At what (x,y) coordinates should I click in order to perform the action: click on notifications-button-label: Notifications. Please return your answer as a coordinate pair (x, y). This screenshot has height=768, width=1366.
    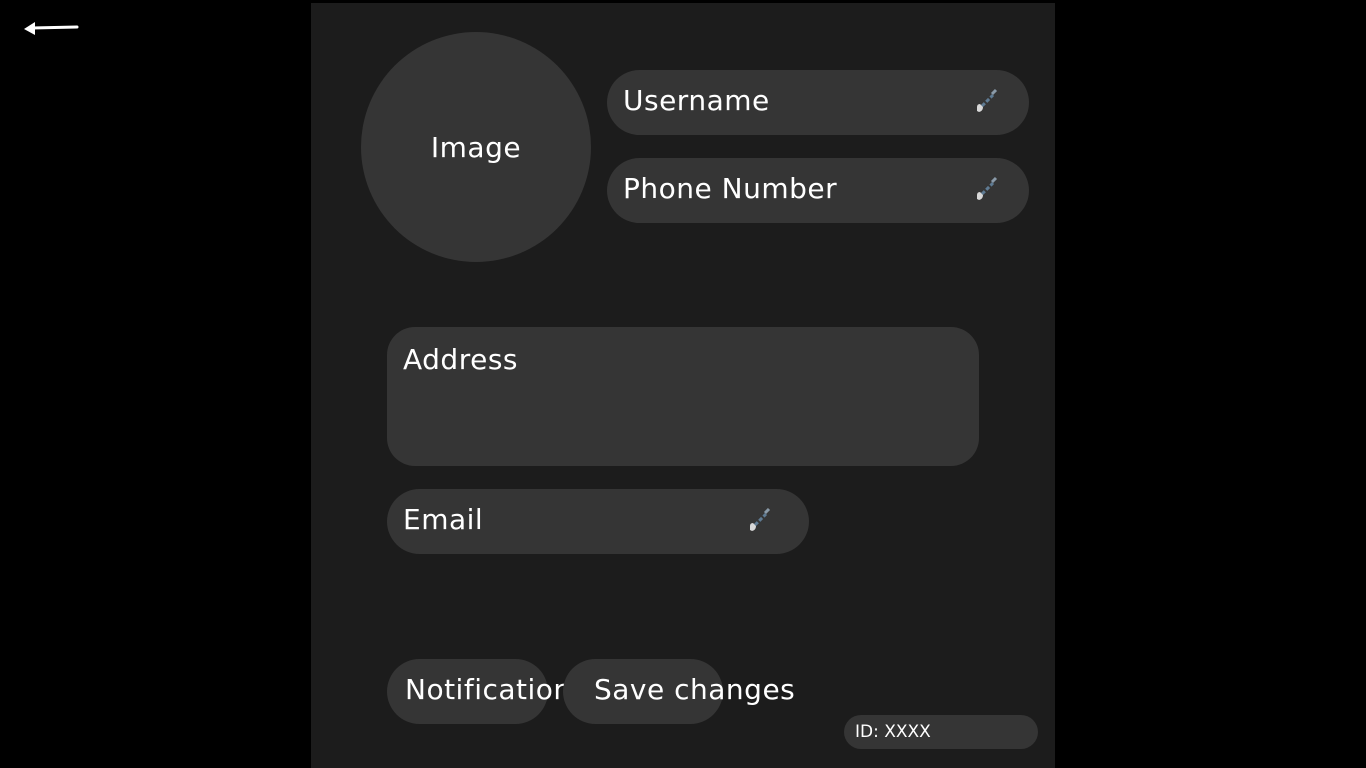
    Looking at the image, I should click on (496, 689).